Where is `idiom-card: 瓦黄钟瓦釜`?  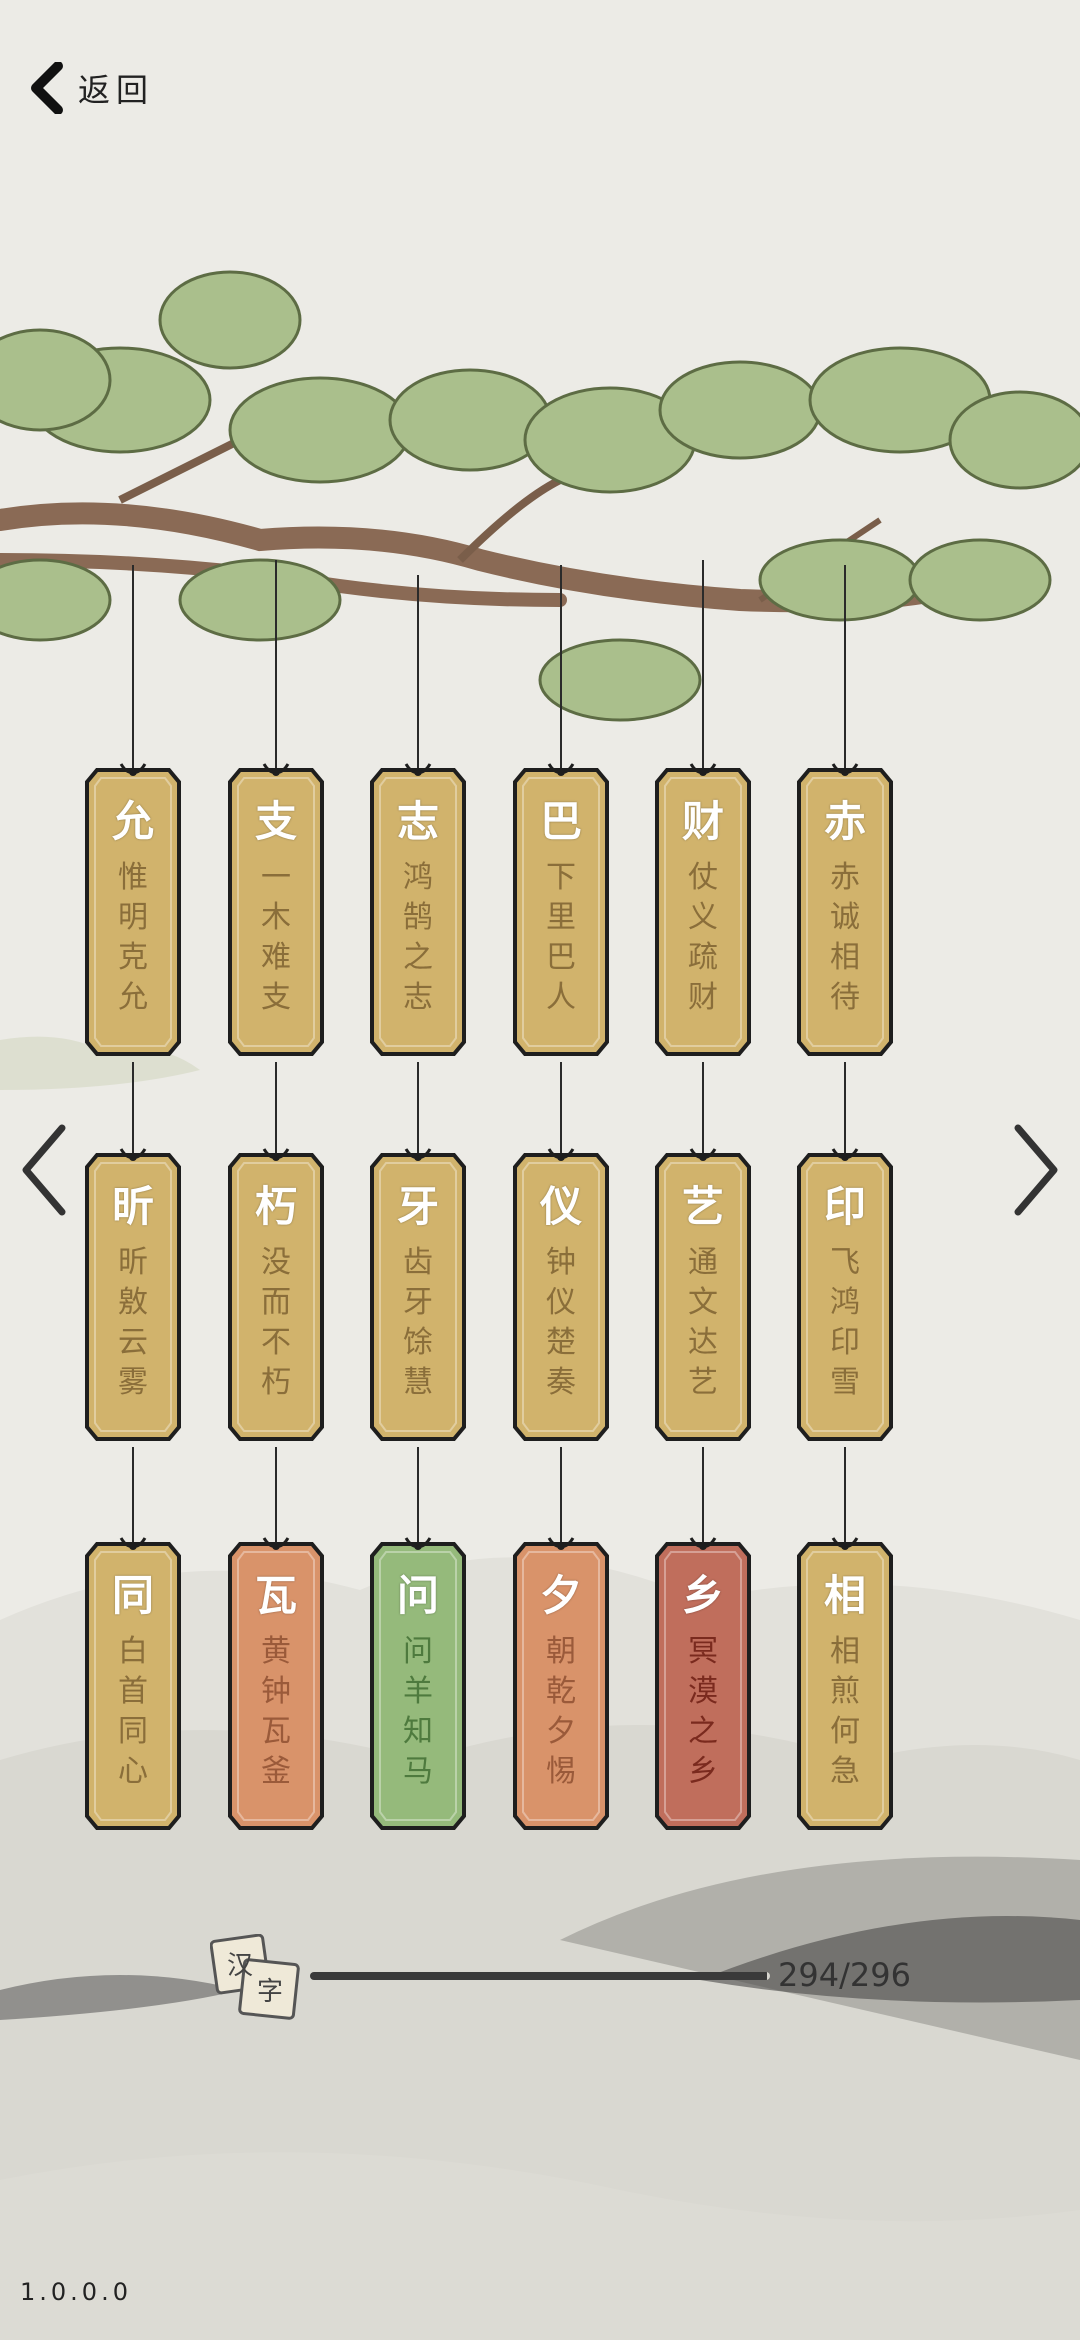 idiom-card: 瓦黄钟瓦釜 is located at coordinates (276, 1686).